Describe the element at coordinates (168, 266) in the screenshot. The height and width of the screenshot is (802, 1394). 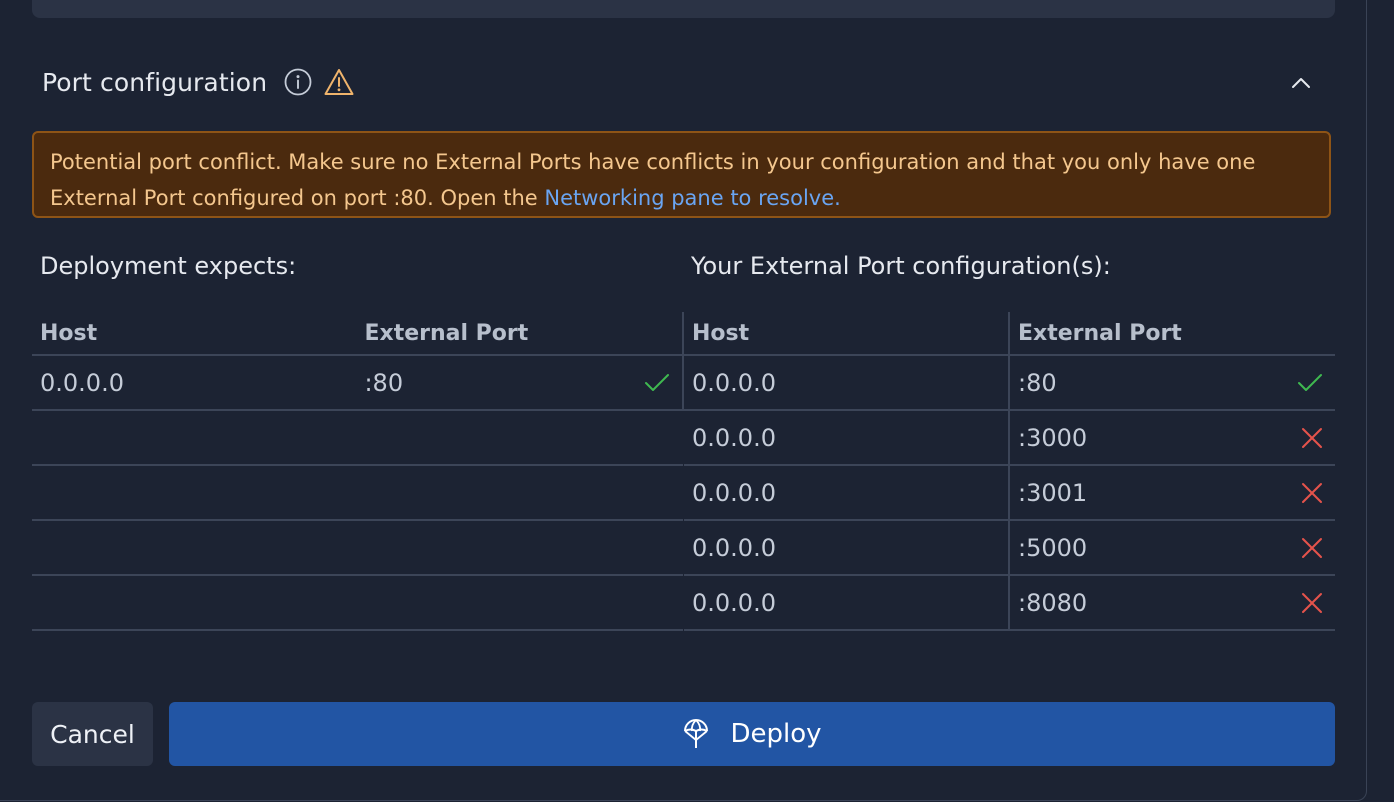
I see `deployment-expects-title: Deployment expects:` at that location.